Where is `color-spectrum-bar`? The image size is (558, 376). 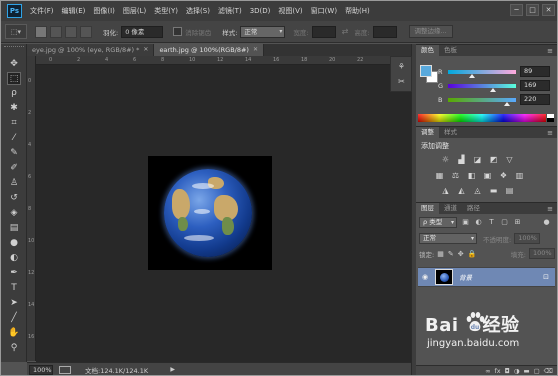
color-spectrum-bar is located at coordinates (482, 118).